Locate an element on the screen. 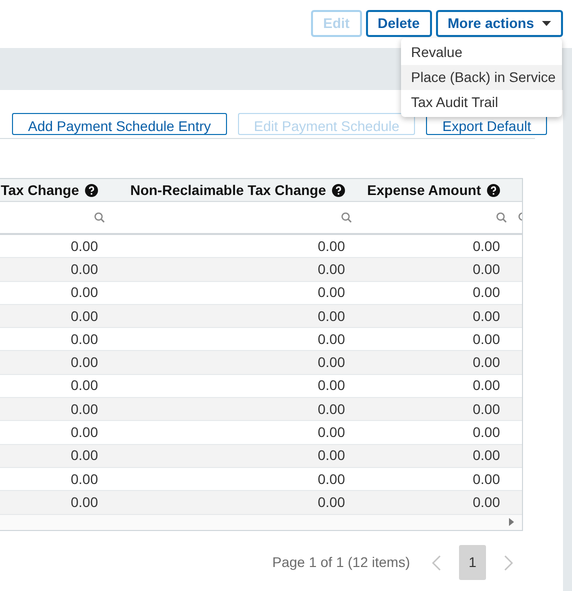 The width and height of the screenshot is (572, 591). column-header: Tax Change is located at coordinates (54, 190).